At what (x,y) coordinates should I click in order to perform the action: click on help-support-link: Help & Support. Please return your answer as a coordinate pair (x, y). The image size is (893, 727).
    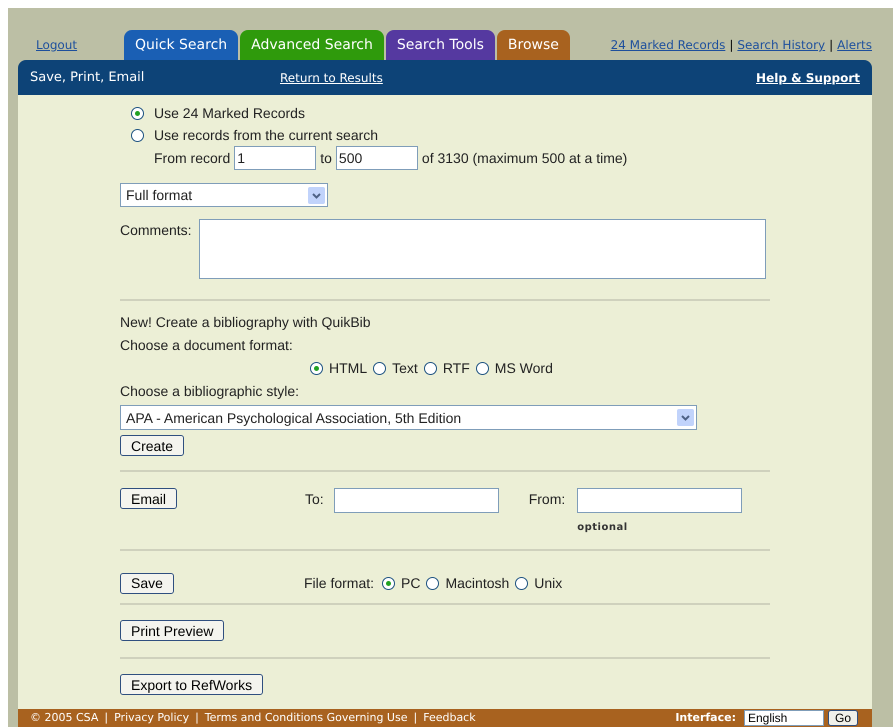
    Looking at the image, I should click on (808, 77).